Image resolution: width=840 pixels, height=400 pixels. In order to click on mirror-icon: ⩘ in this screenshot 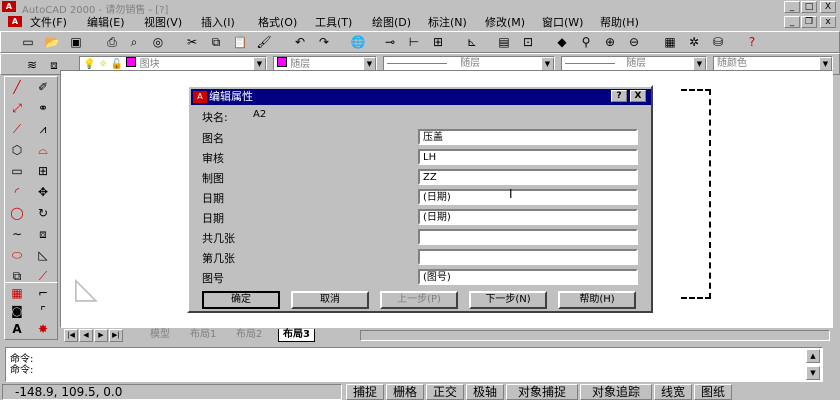, I will do `click(43, 129)`.